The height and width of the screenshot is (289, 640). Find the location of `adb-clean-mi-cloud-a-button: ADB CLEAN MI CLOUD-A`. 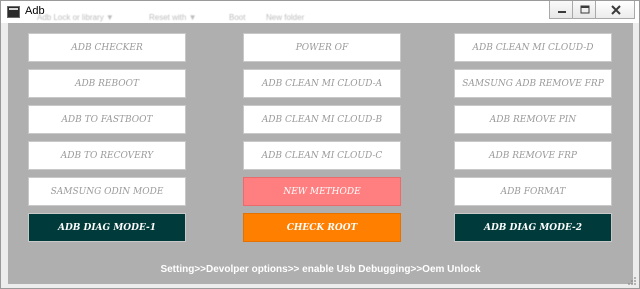

adb-clean-mi-cloud-a-button: ADB CLEAN MI CLOUD-A is located at coordinates (322, 83).